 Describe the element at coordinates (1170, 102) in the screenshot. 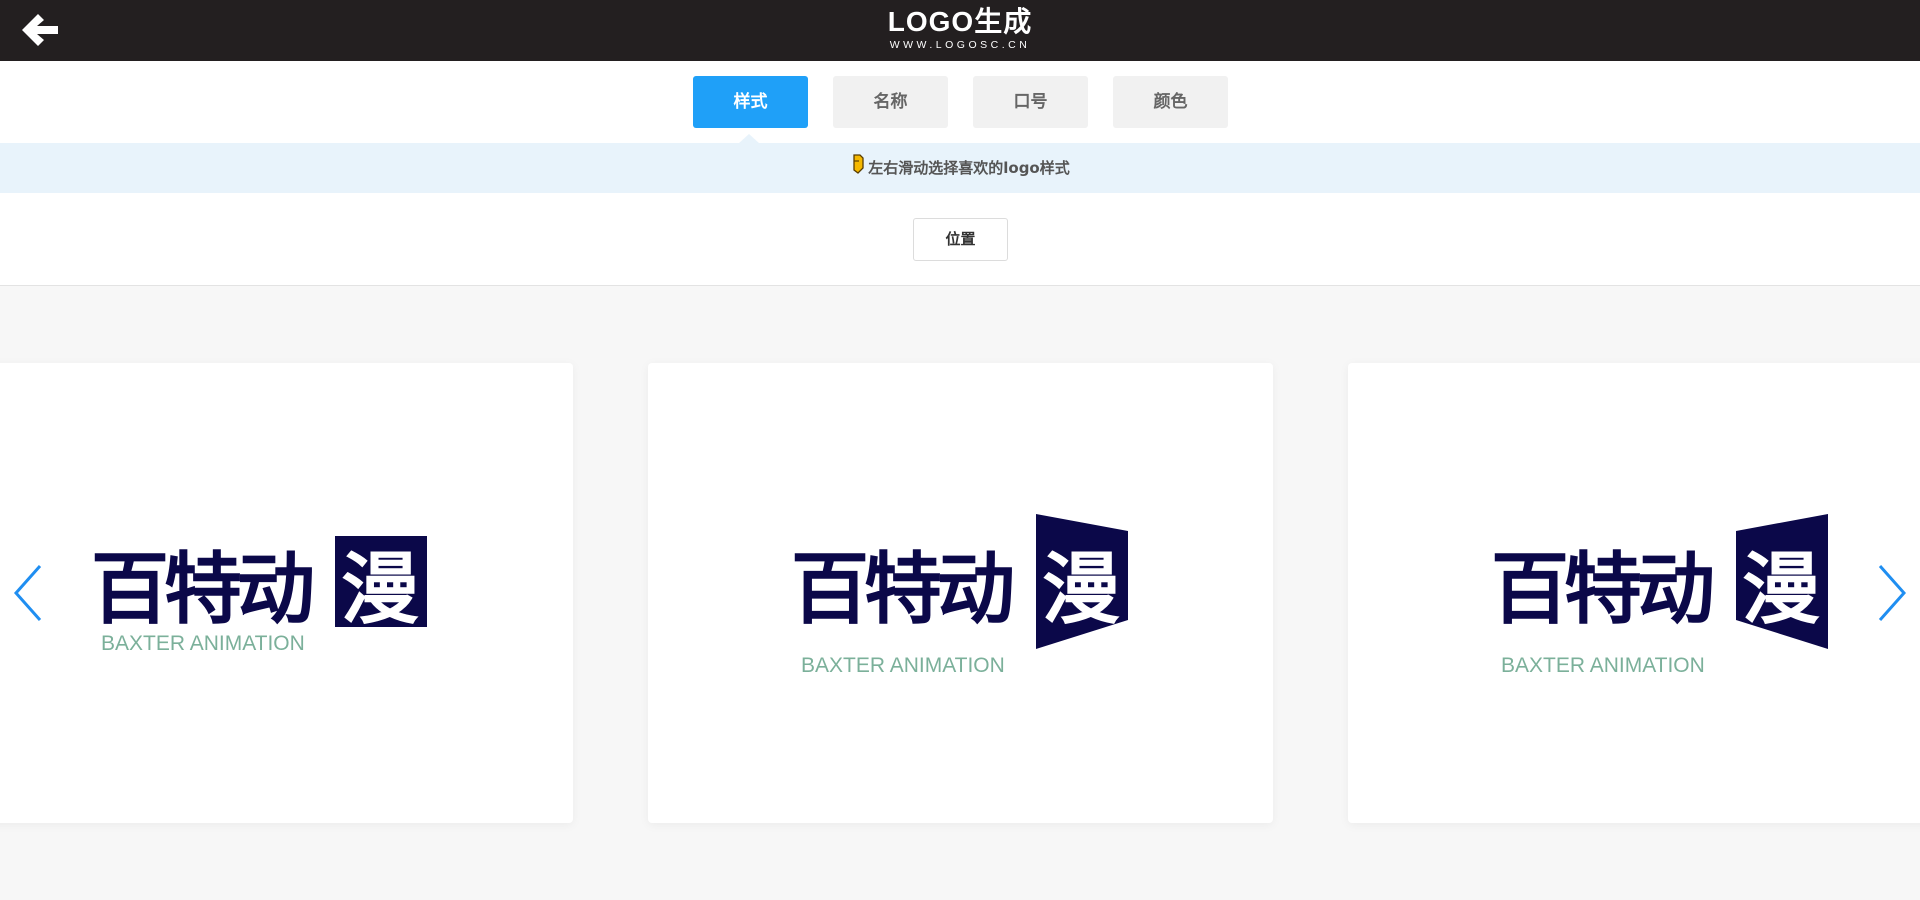

I see `tab-color: 颜色` at that location.